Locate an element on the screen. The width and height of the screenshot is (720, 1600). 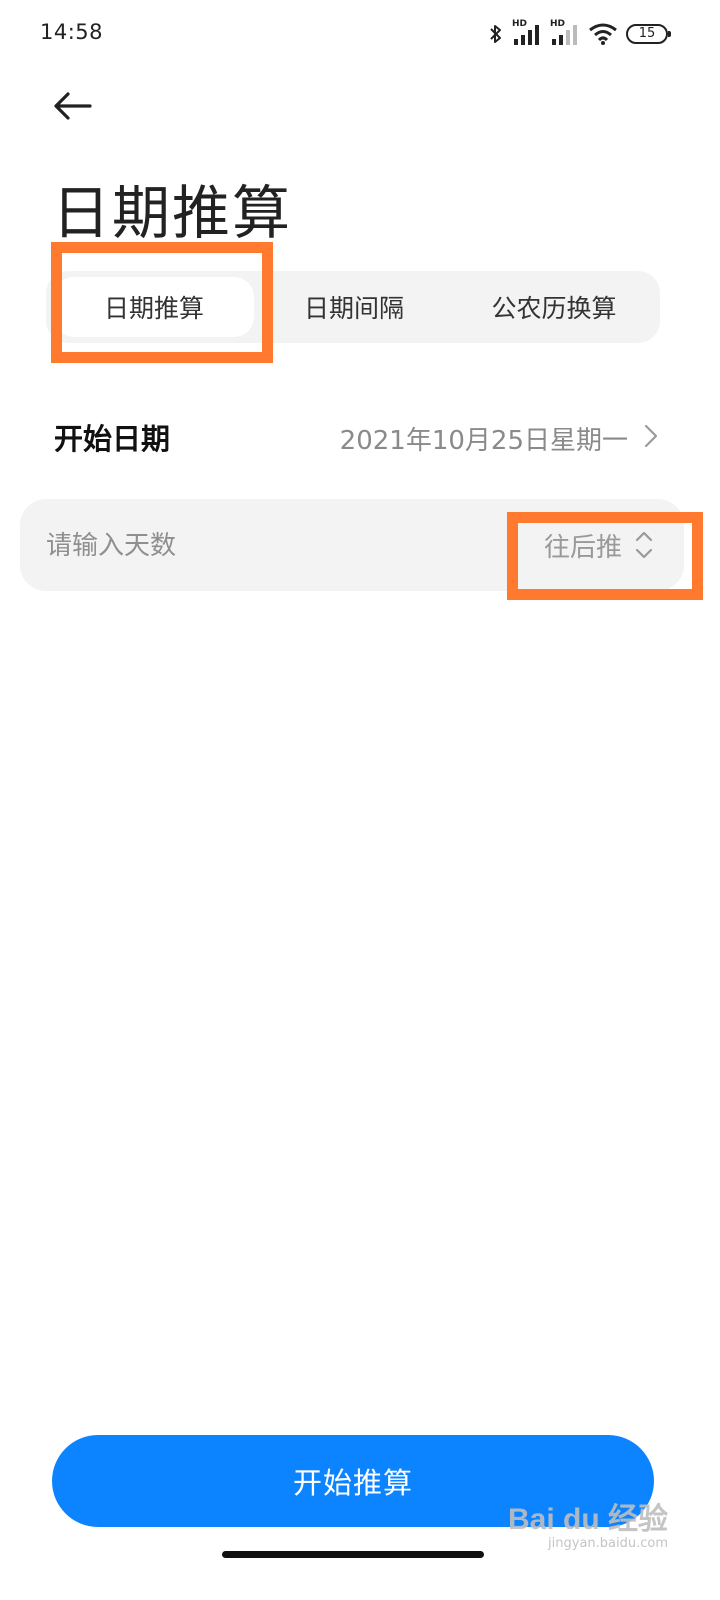
start-date-value: 2021年10月25日星期一 is located at coordinates (484, 438).